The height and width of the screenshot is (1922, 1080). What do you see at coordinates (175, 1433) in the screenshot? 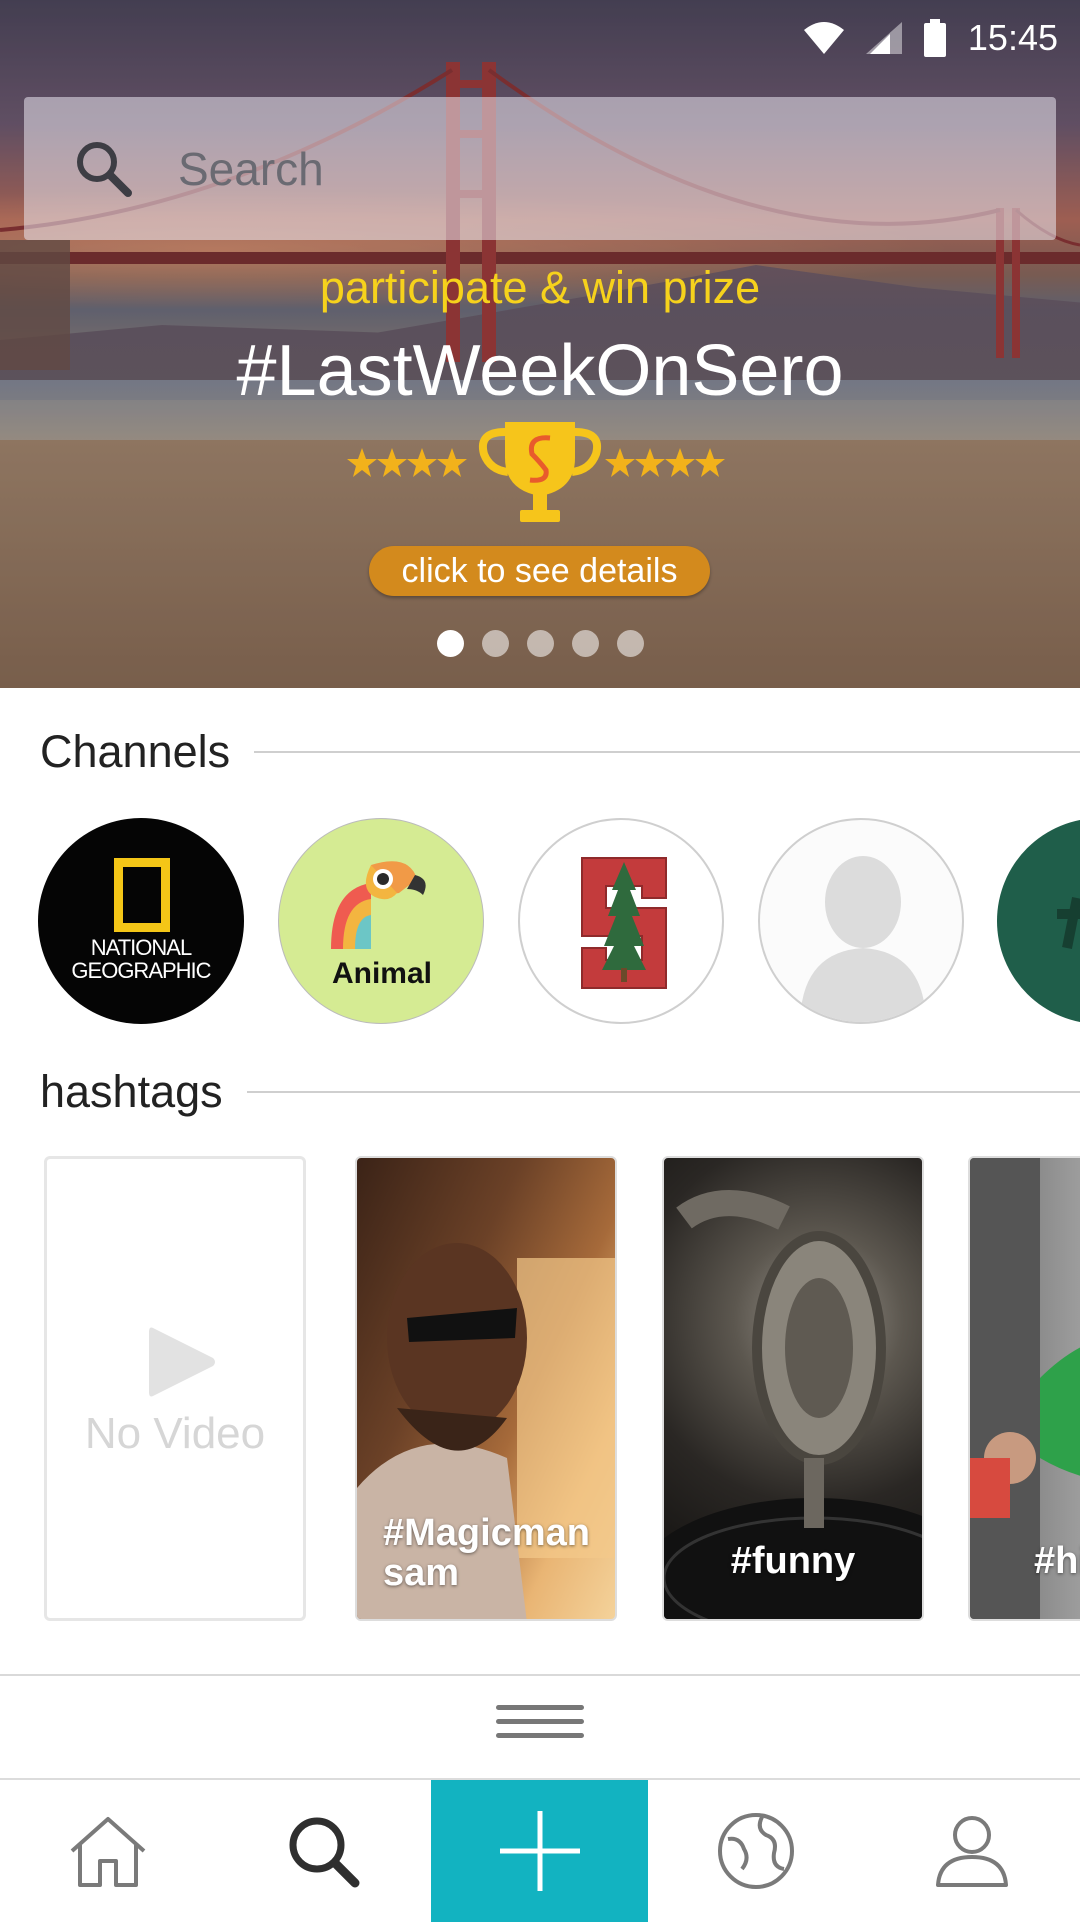
I see `no-video-label: No Video` at bounding box center [175, 1433].